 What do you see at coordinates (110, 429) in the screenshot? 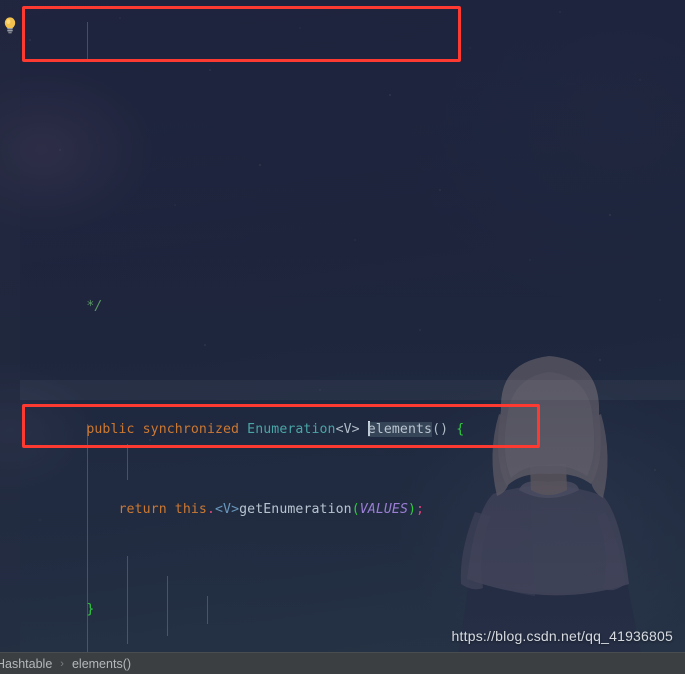
I see `keyword-public: public` at bounding box center [110, 429].